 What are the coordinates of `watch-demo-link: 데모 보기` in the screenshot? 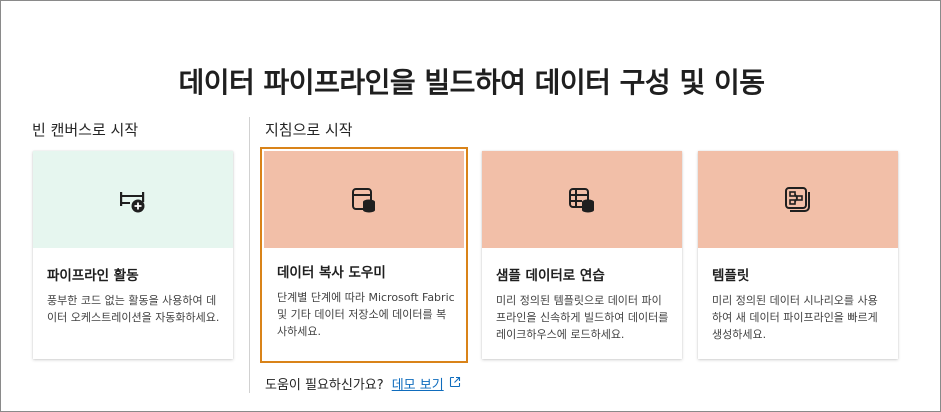 It's located at (426, 383).